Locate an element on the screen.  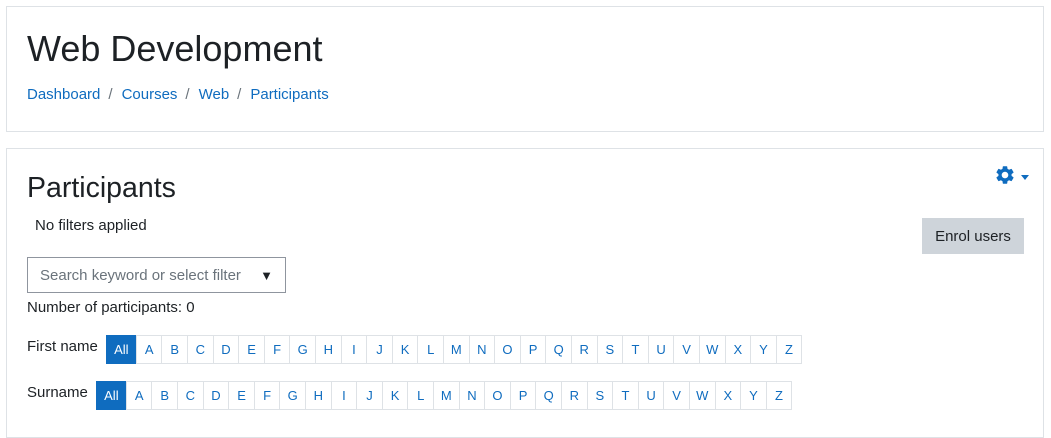
surname-initial-a: A is located at coordinates (139, 395).